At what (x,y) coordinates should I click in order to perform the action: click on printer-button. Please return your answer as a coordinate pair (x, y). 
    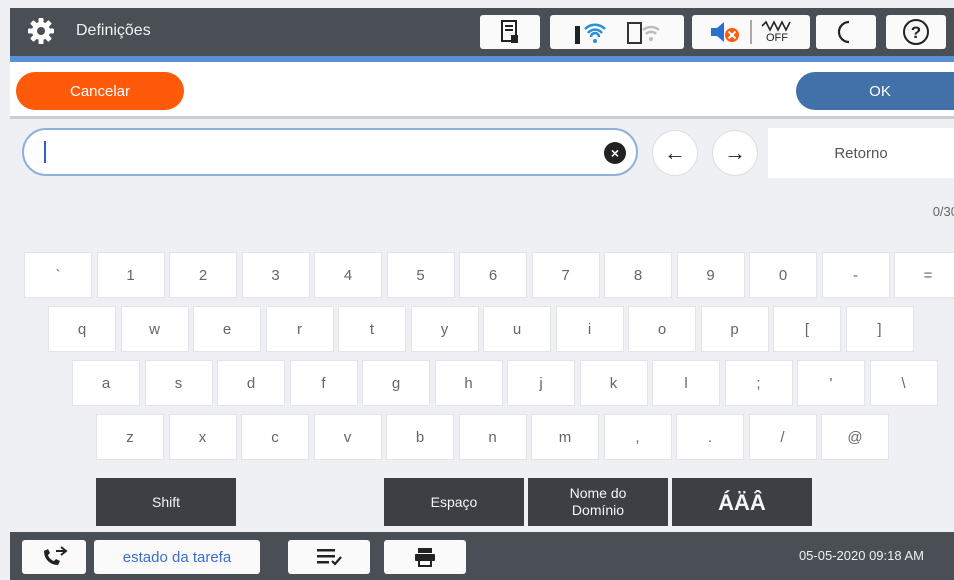
    Looking at the image, I should click on (425, 557).